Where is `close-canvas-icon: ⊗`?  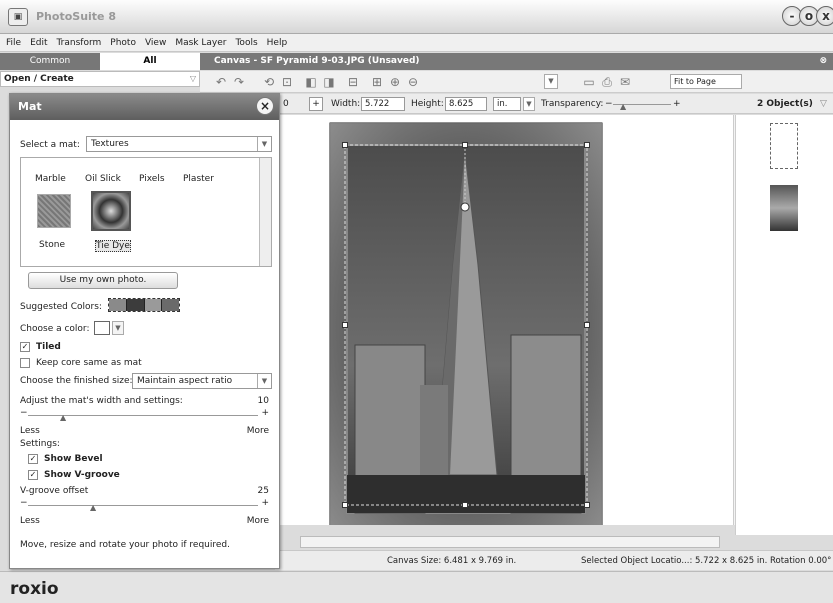 close-canvas-icon: ⊗ is located at coordinates (823, 61).